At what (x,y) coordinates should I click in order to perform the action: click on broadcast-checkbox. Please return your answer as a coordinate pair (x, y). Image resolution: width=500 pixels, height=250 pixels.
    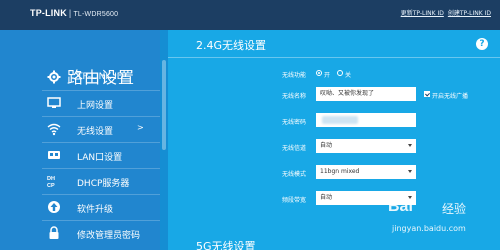
    Looking at the image, I should click on (427, 94).